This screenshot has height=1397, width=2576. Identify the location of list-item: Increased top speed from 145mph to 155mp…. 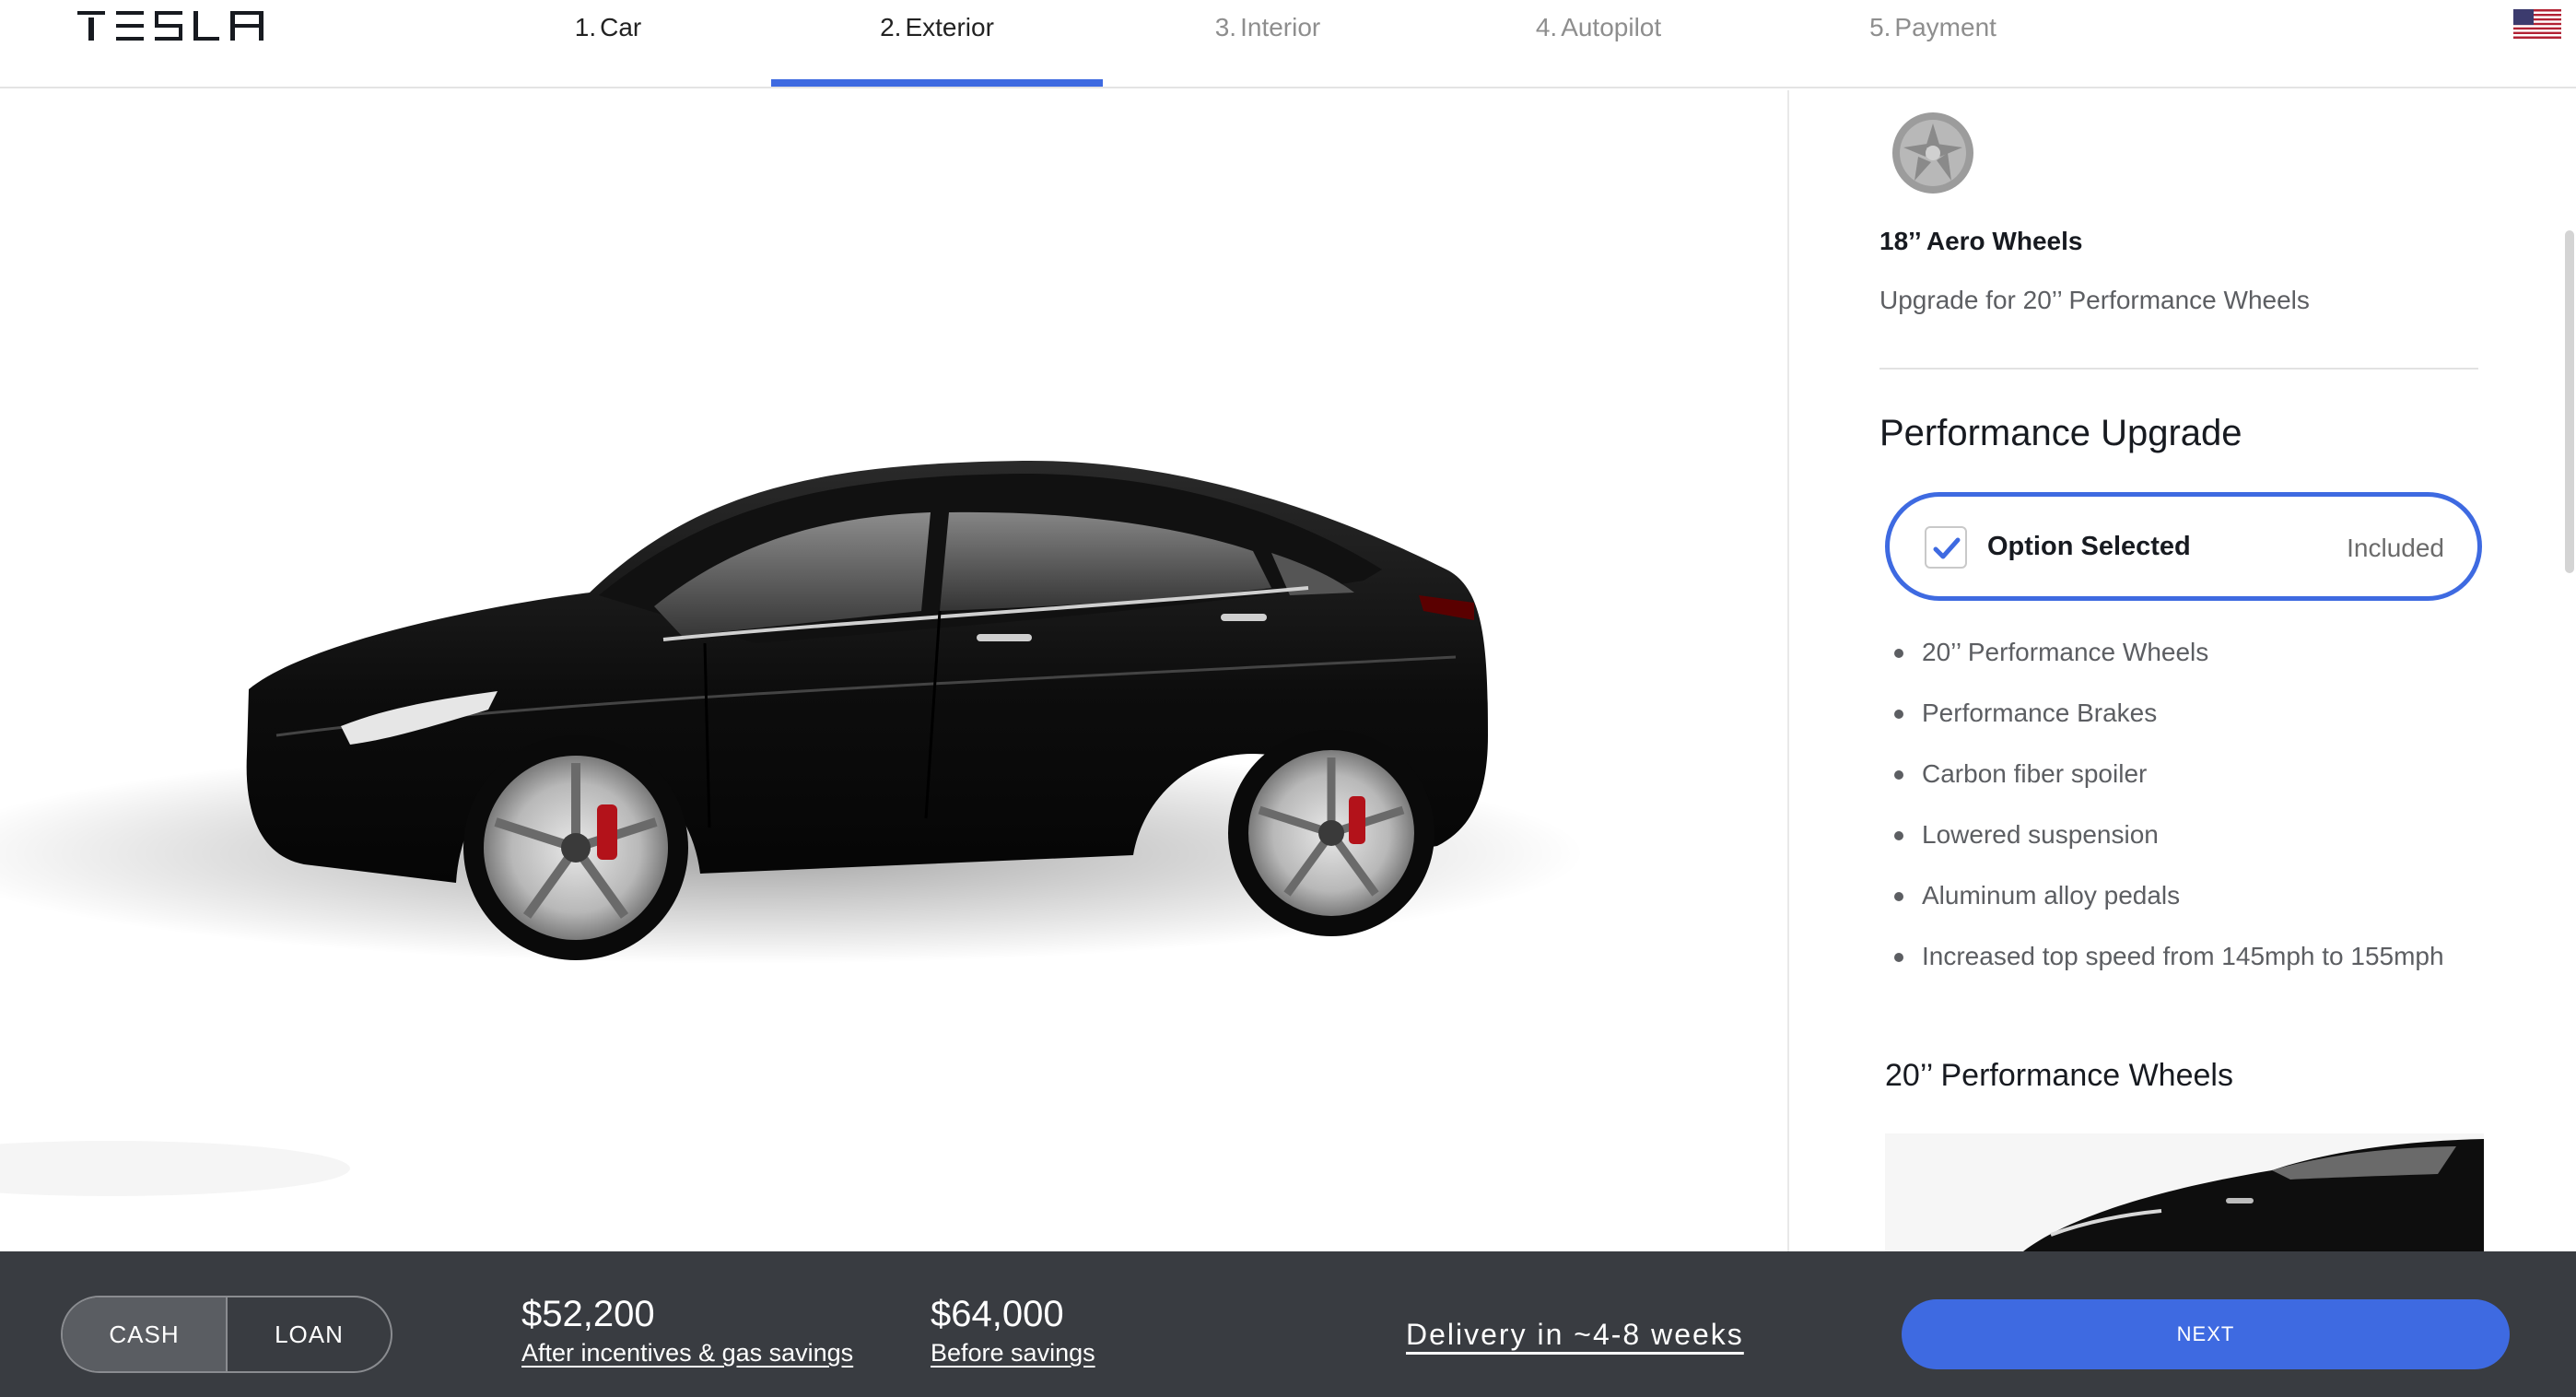
(2185, 956).